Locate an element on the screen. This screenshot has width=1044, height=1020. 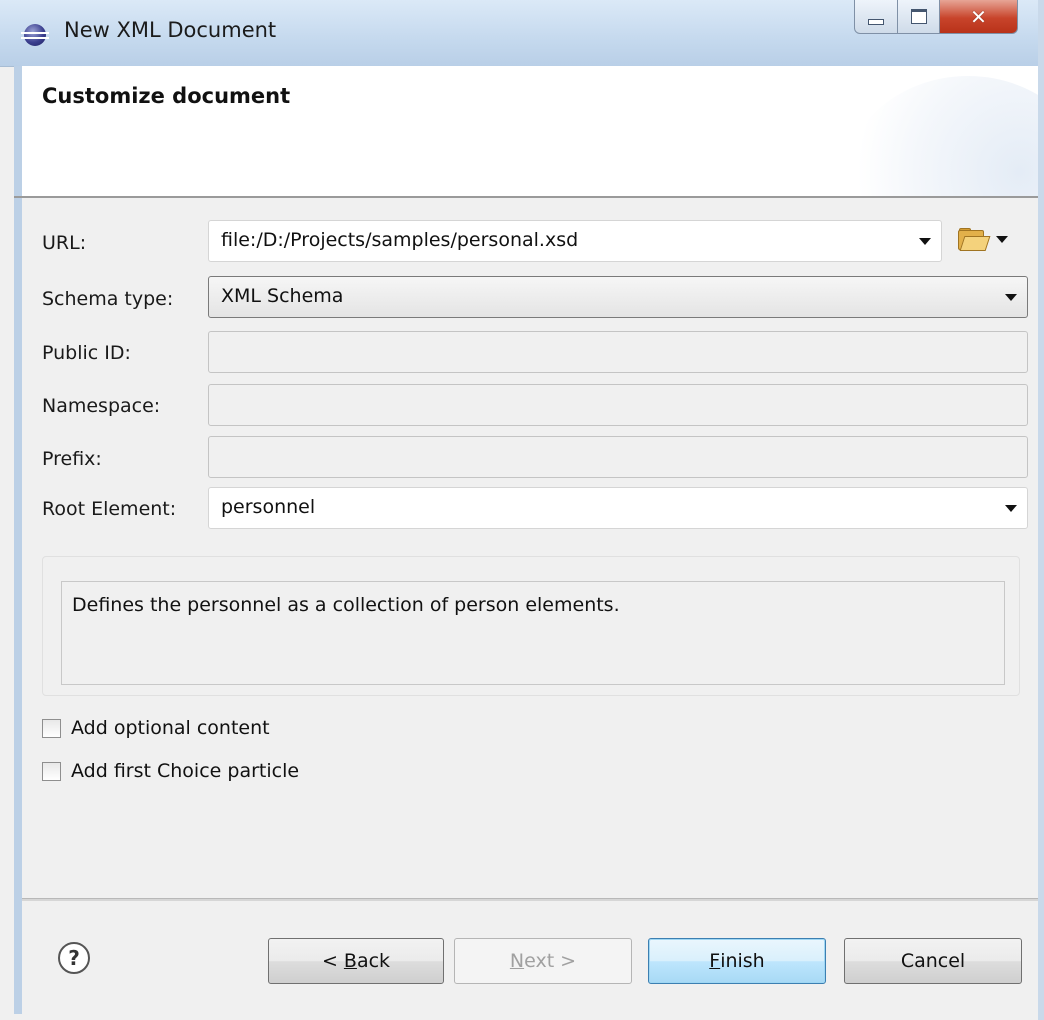
footer-divider is located at coordinates (530, 899).